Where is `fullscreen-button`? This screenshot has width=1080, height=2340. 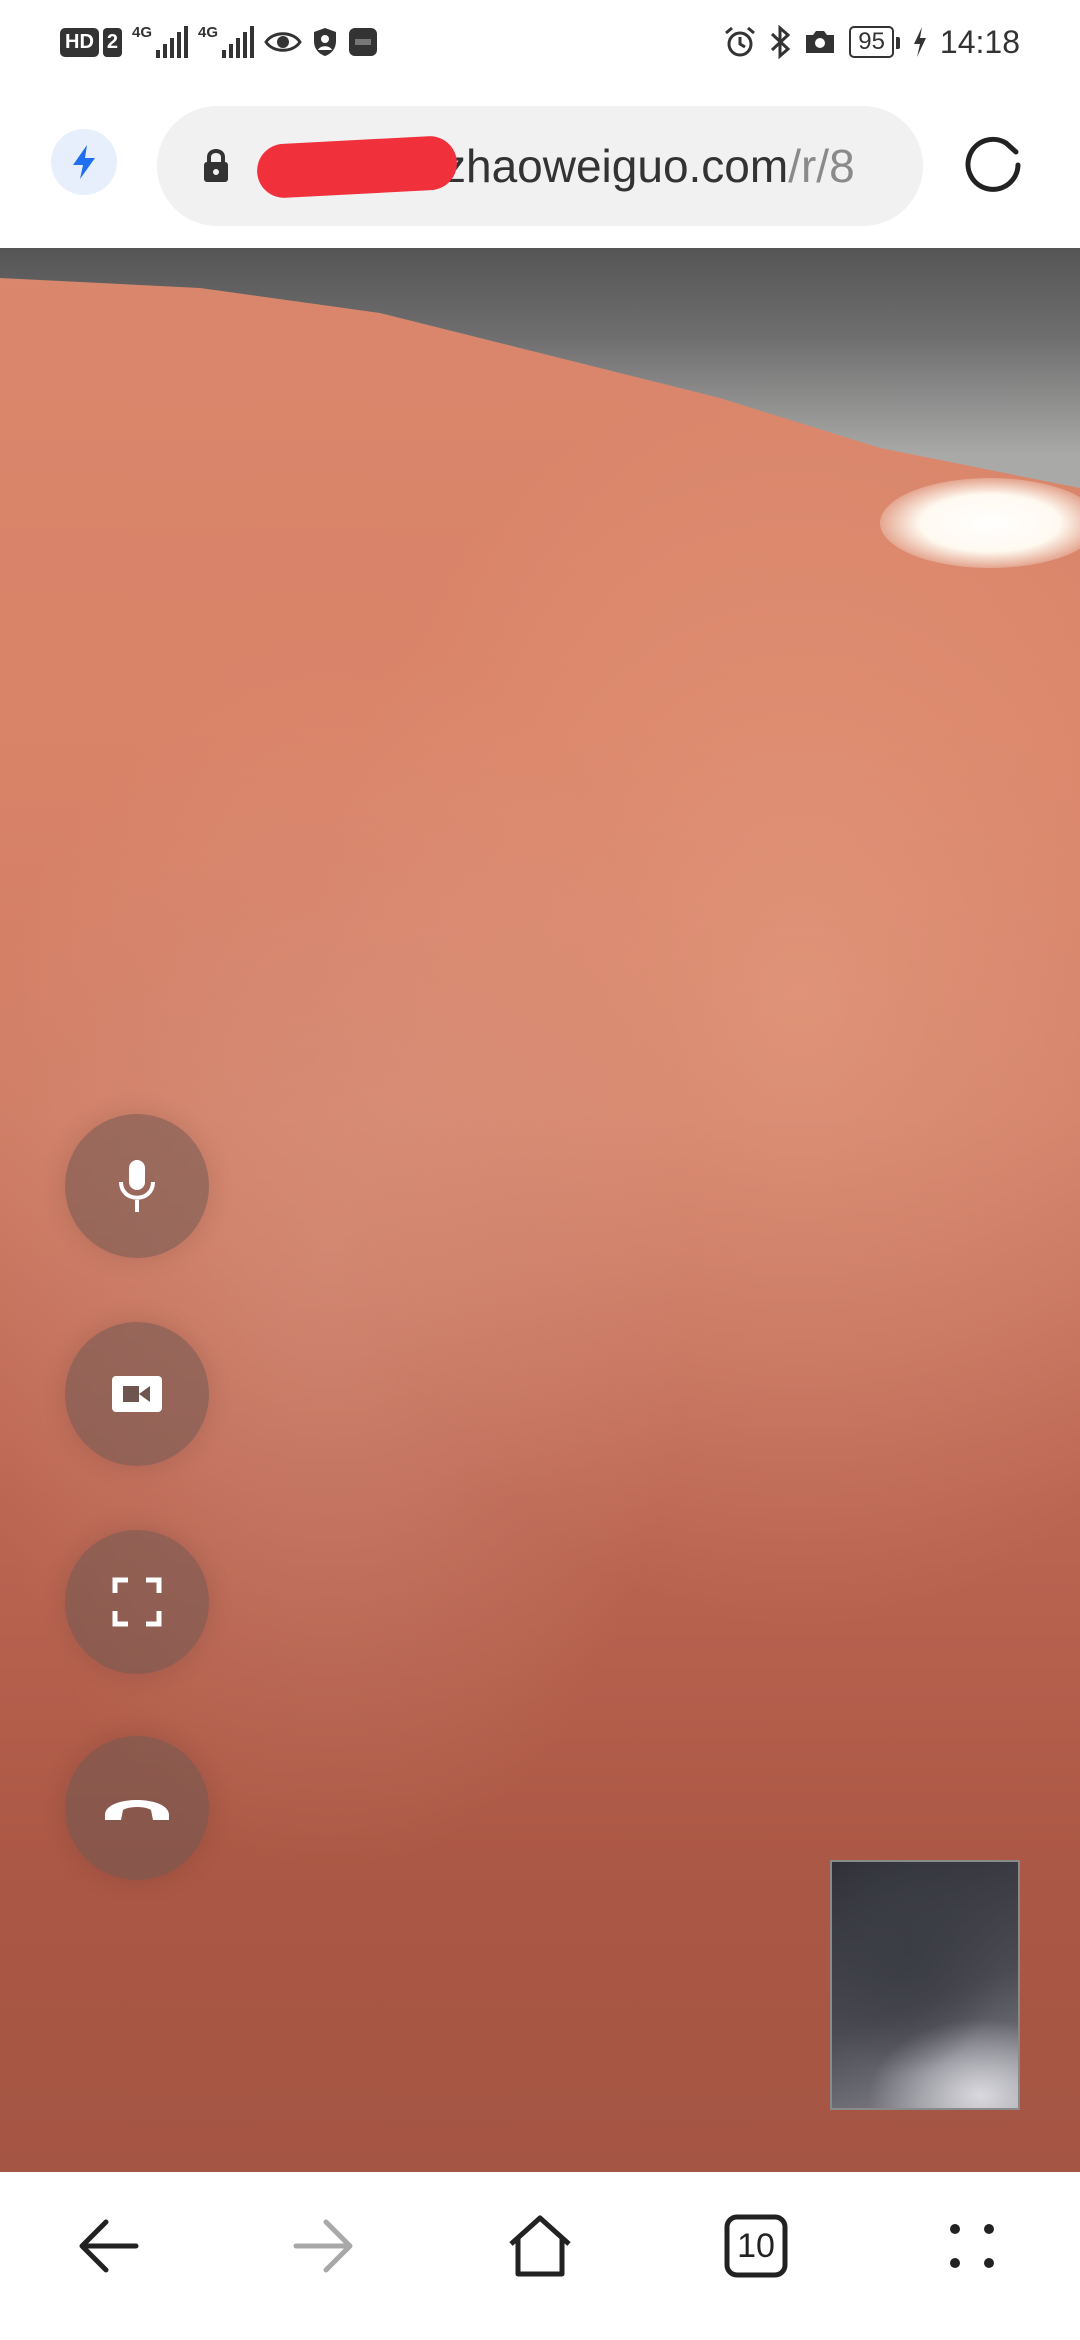
fullscreen-button is located at coordinates (137, 1602).